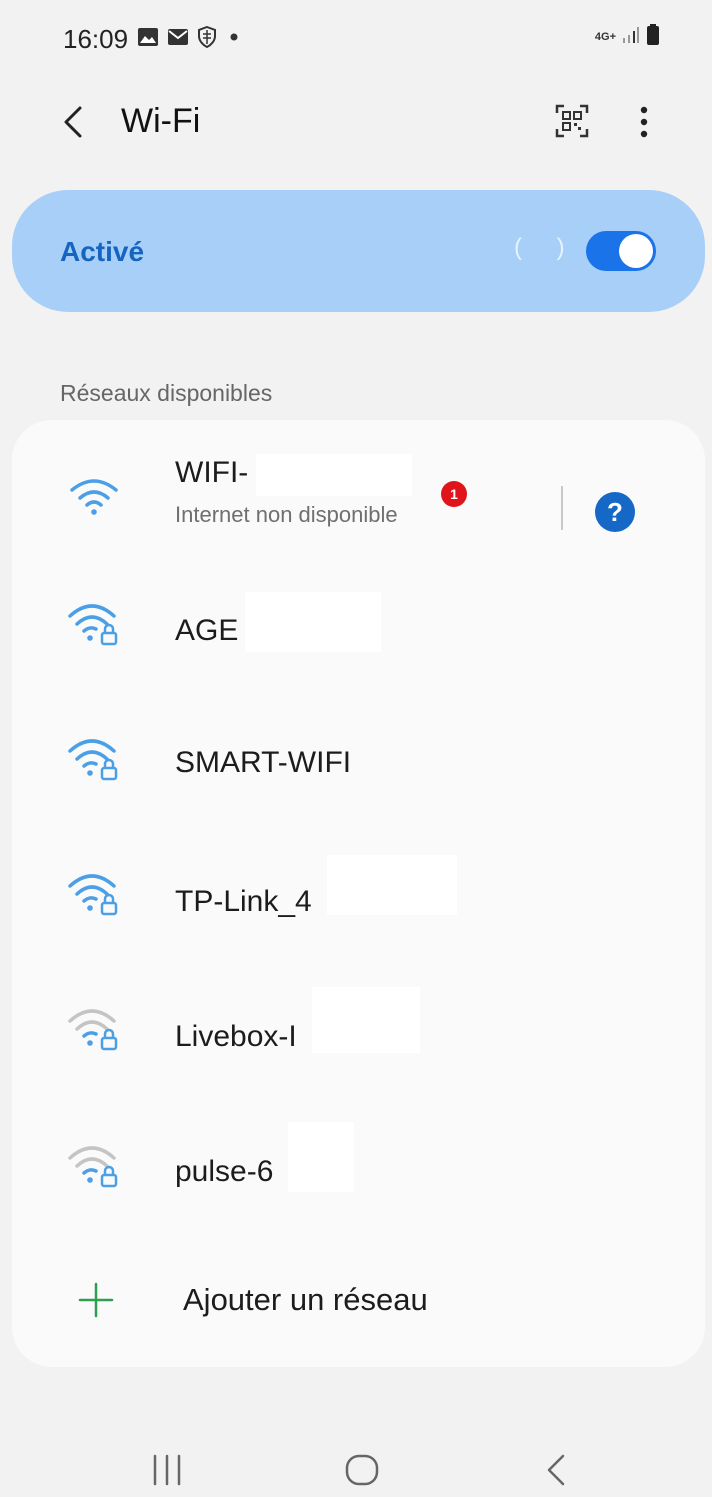  What do you see at coordinates (546, 247) in the screenshot?
I see `scanning-spinner: ( )` at bounding box center [546, 247].